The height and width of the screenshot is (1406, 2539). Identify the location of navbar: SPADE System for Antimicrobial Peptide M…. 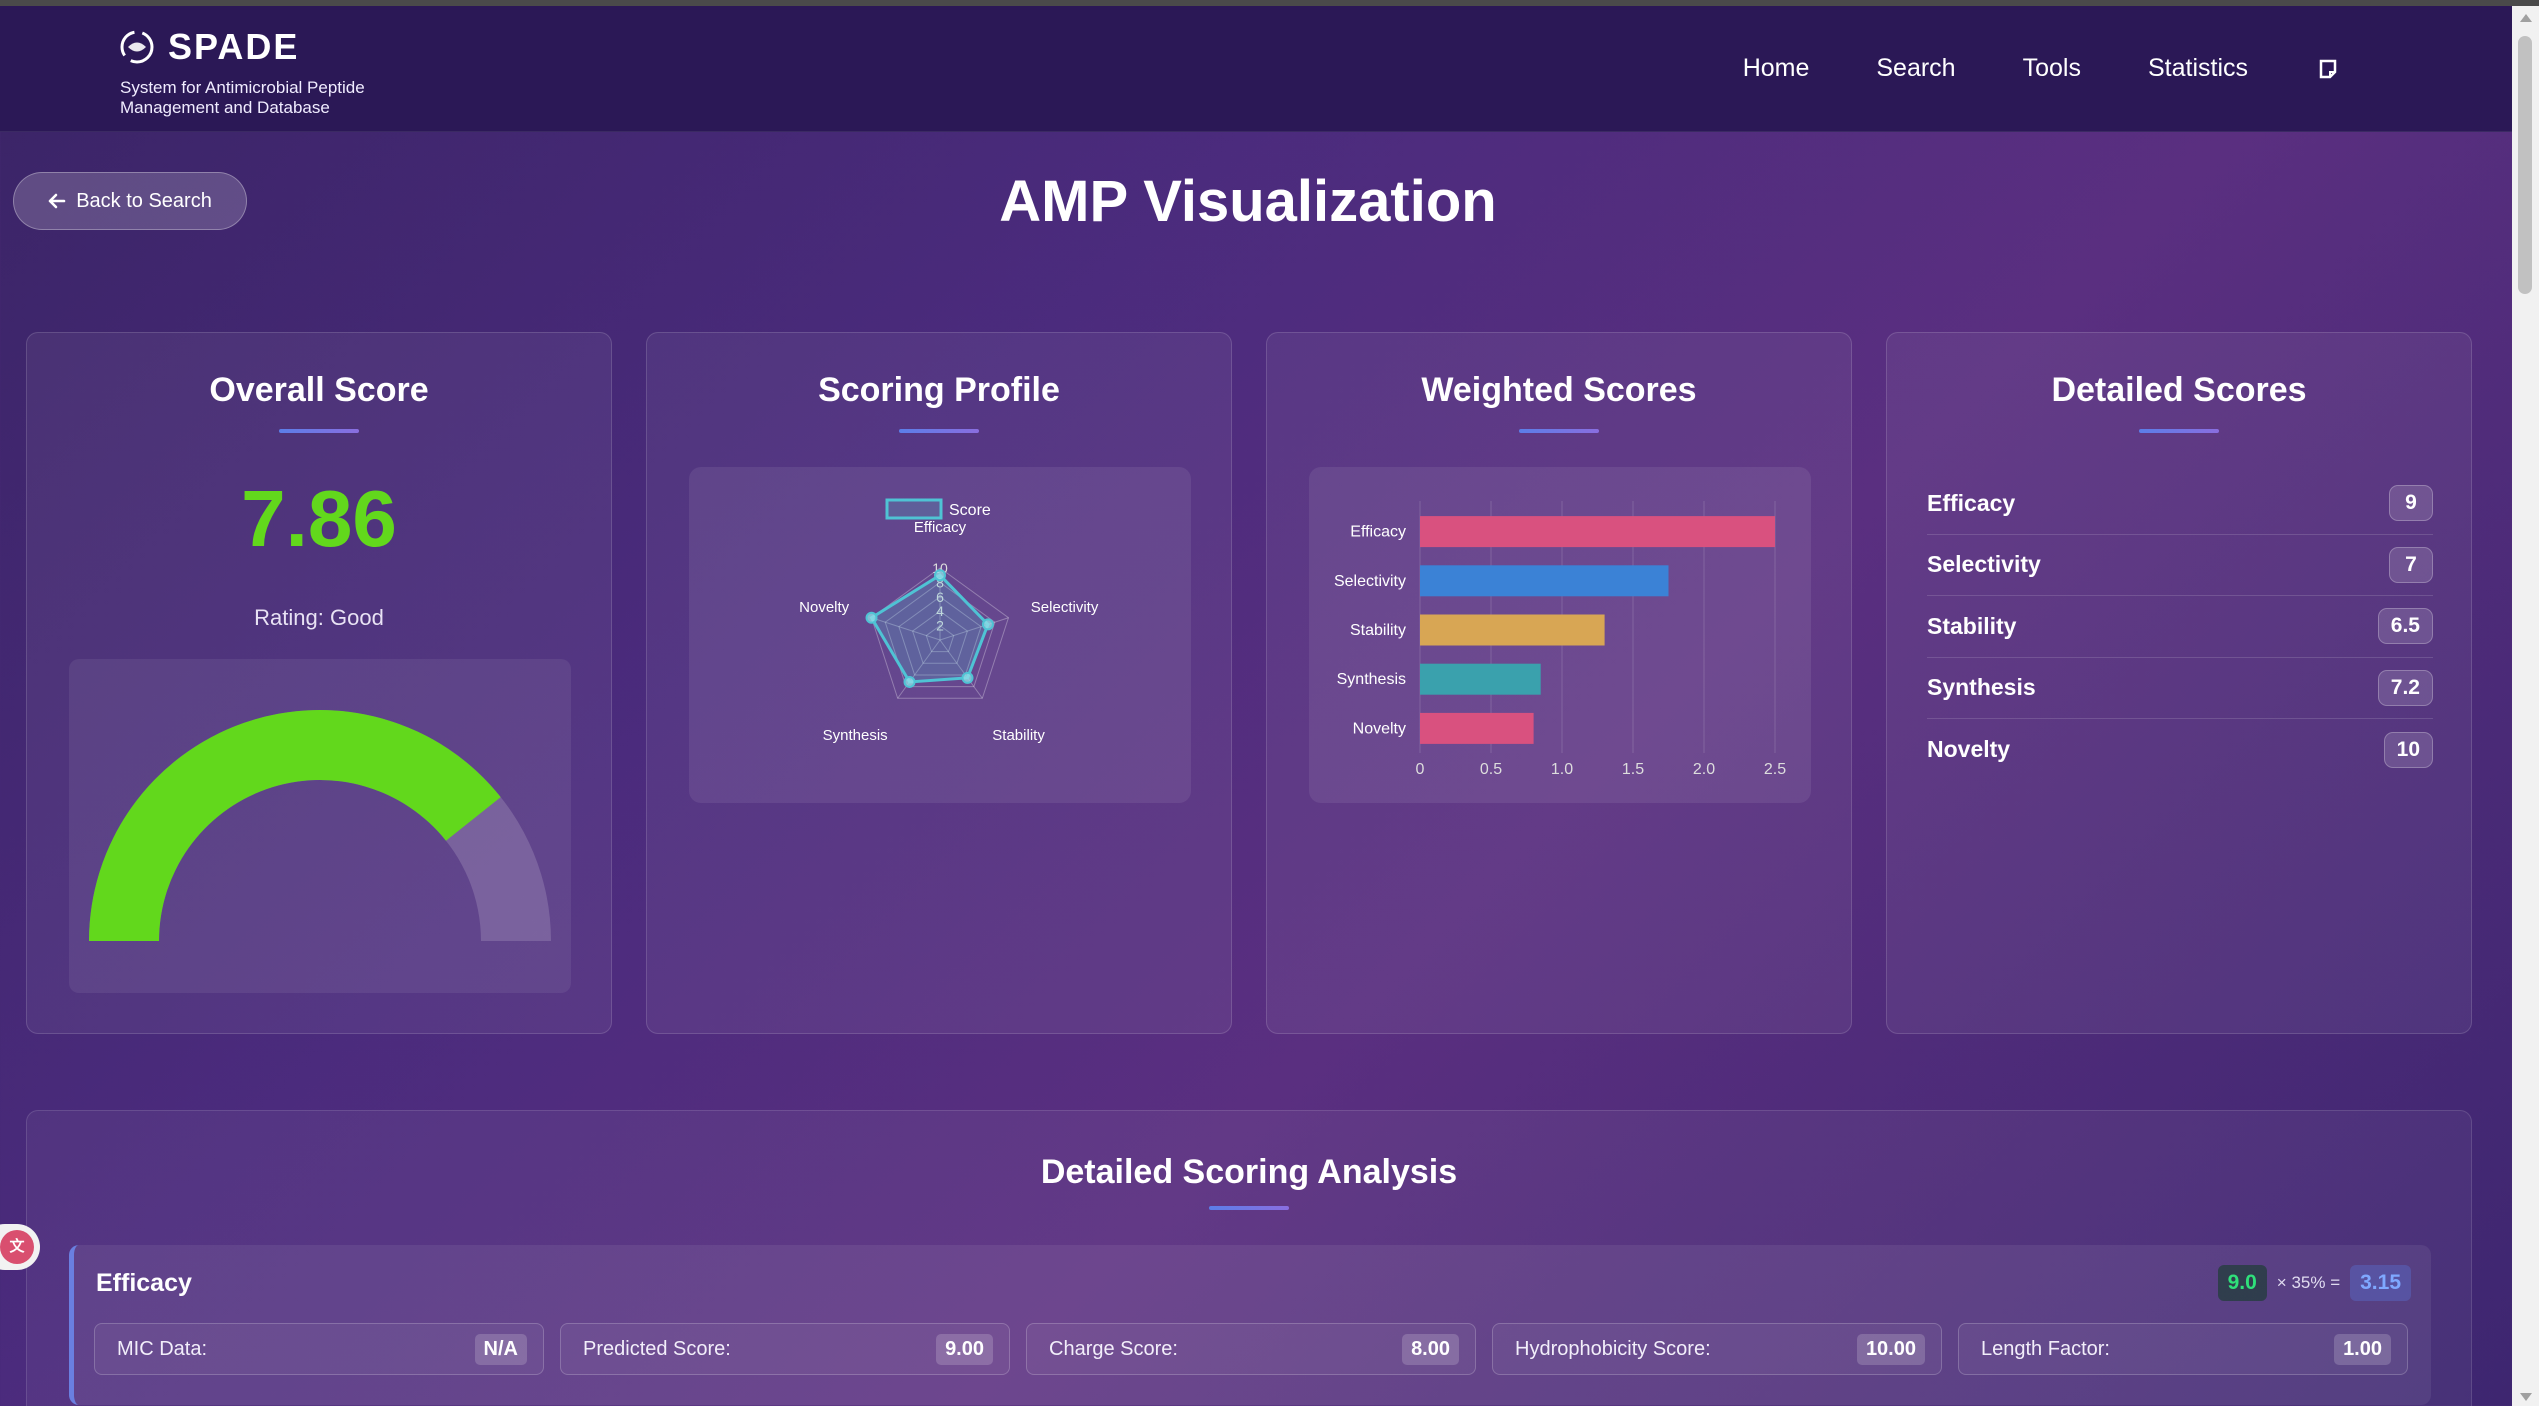
(1256, 69).